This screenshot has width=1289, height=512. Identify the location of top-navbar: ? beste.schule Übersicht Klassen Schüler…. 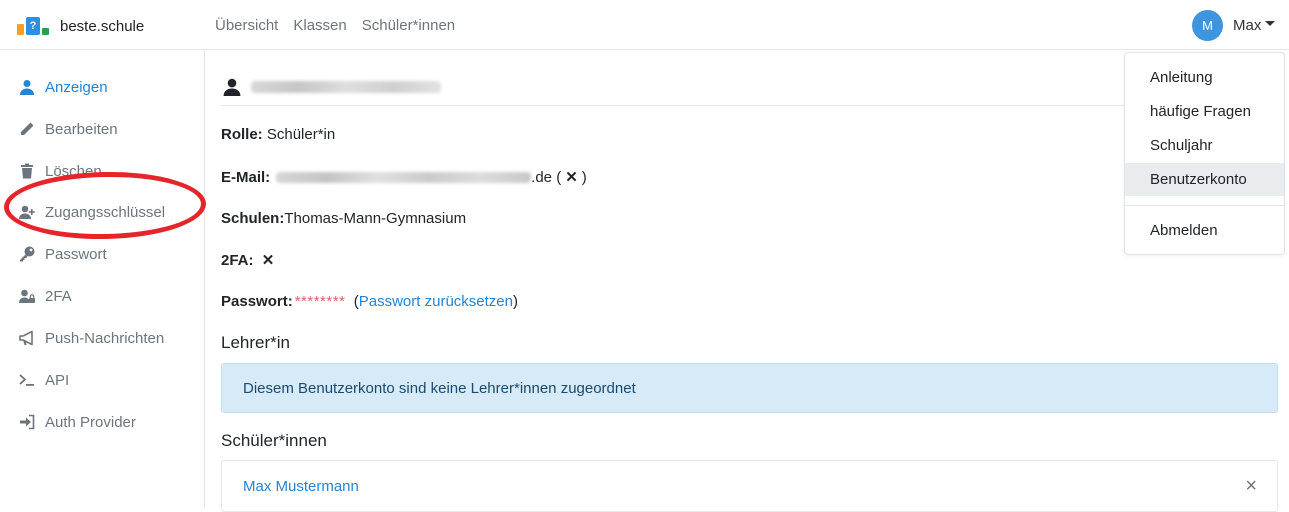
(644, 25).